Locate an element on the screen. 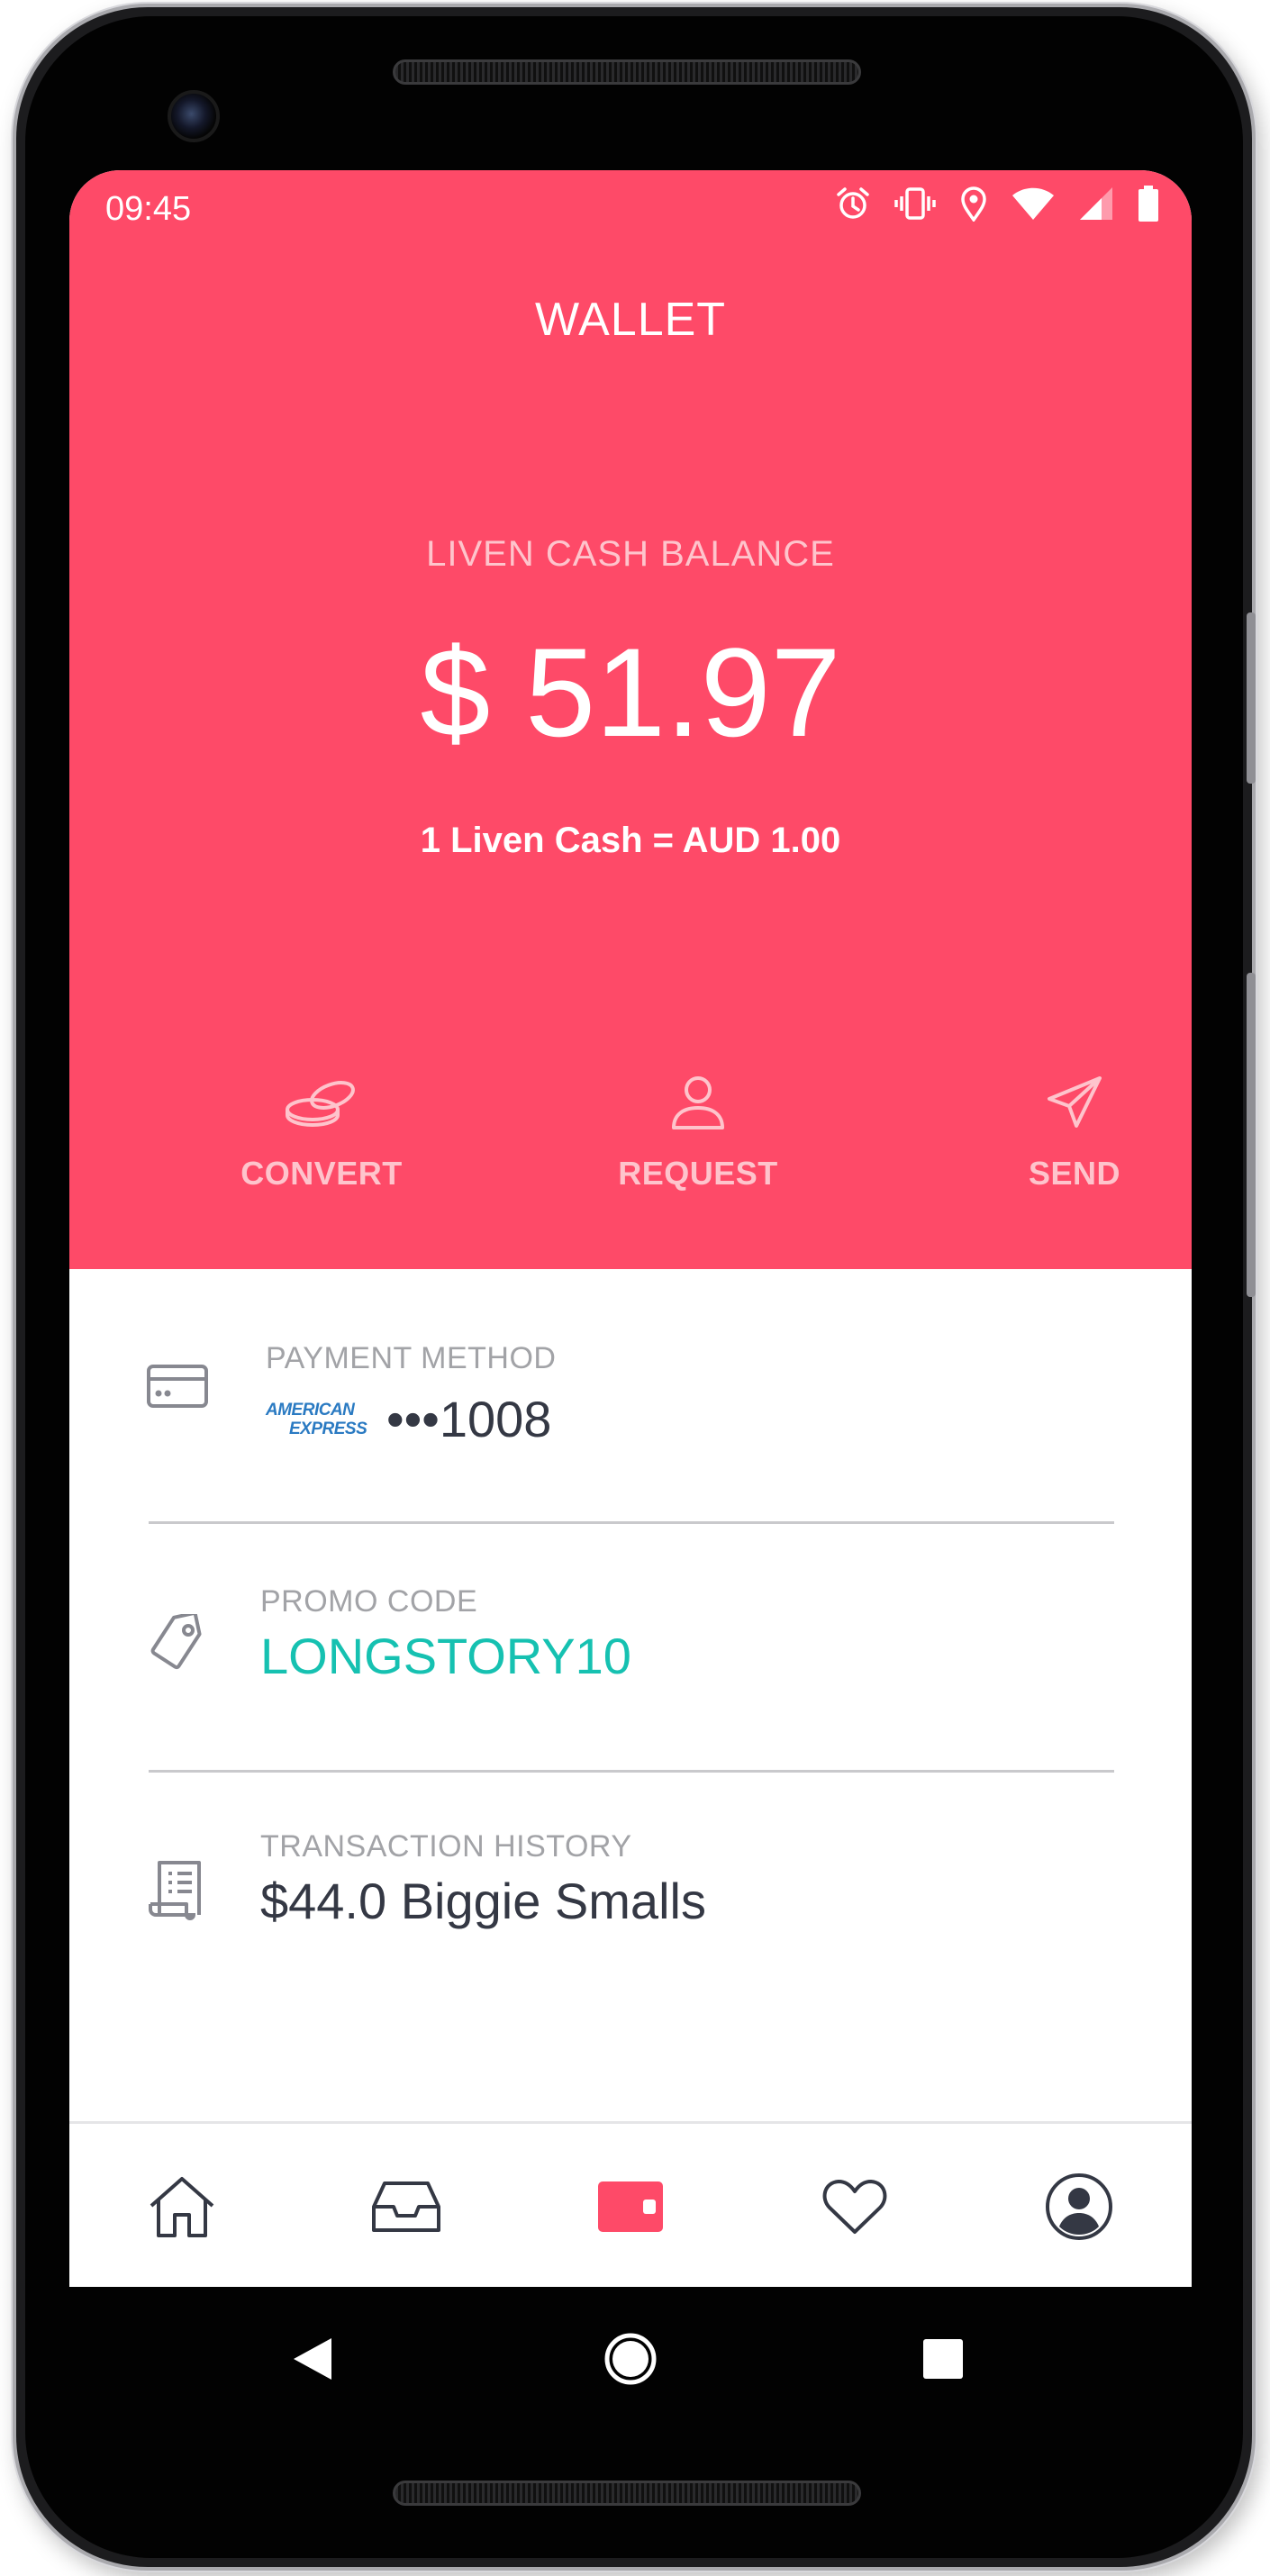 The height and width of the screenshot is (2576, 1270). inbox-icon is located at coordinates (405, 2206).